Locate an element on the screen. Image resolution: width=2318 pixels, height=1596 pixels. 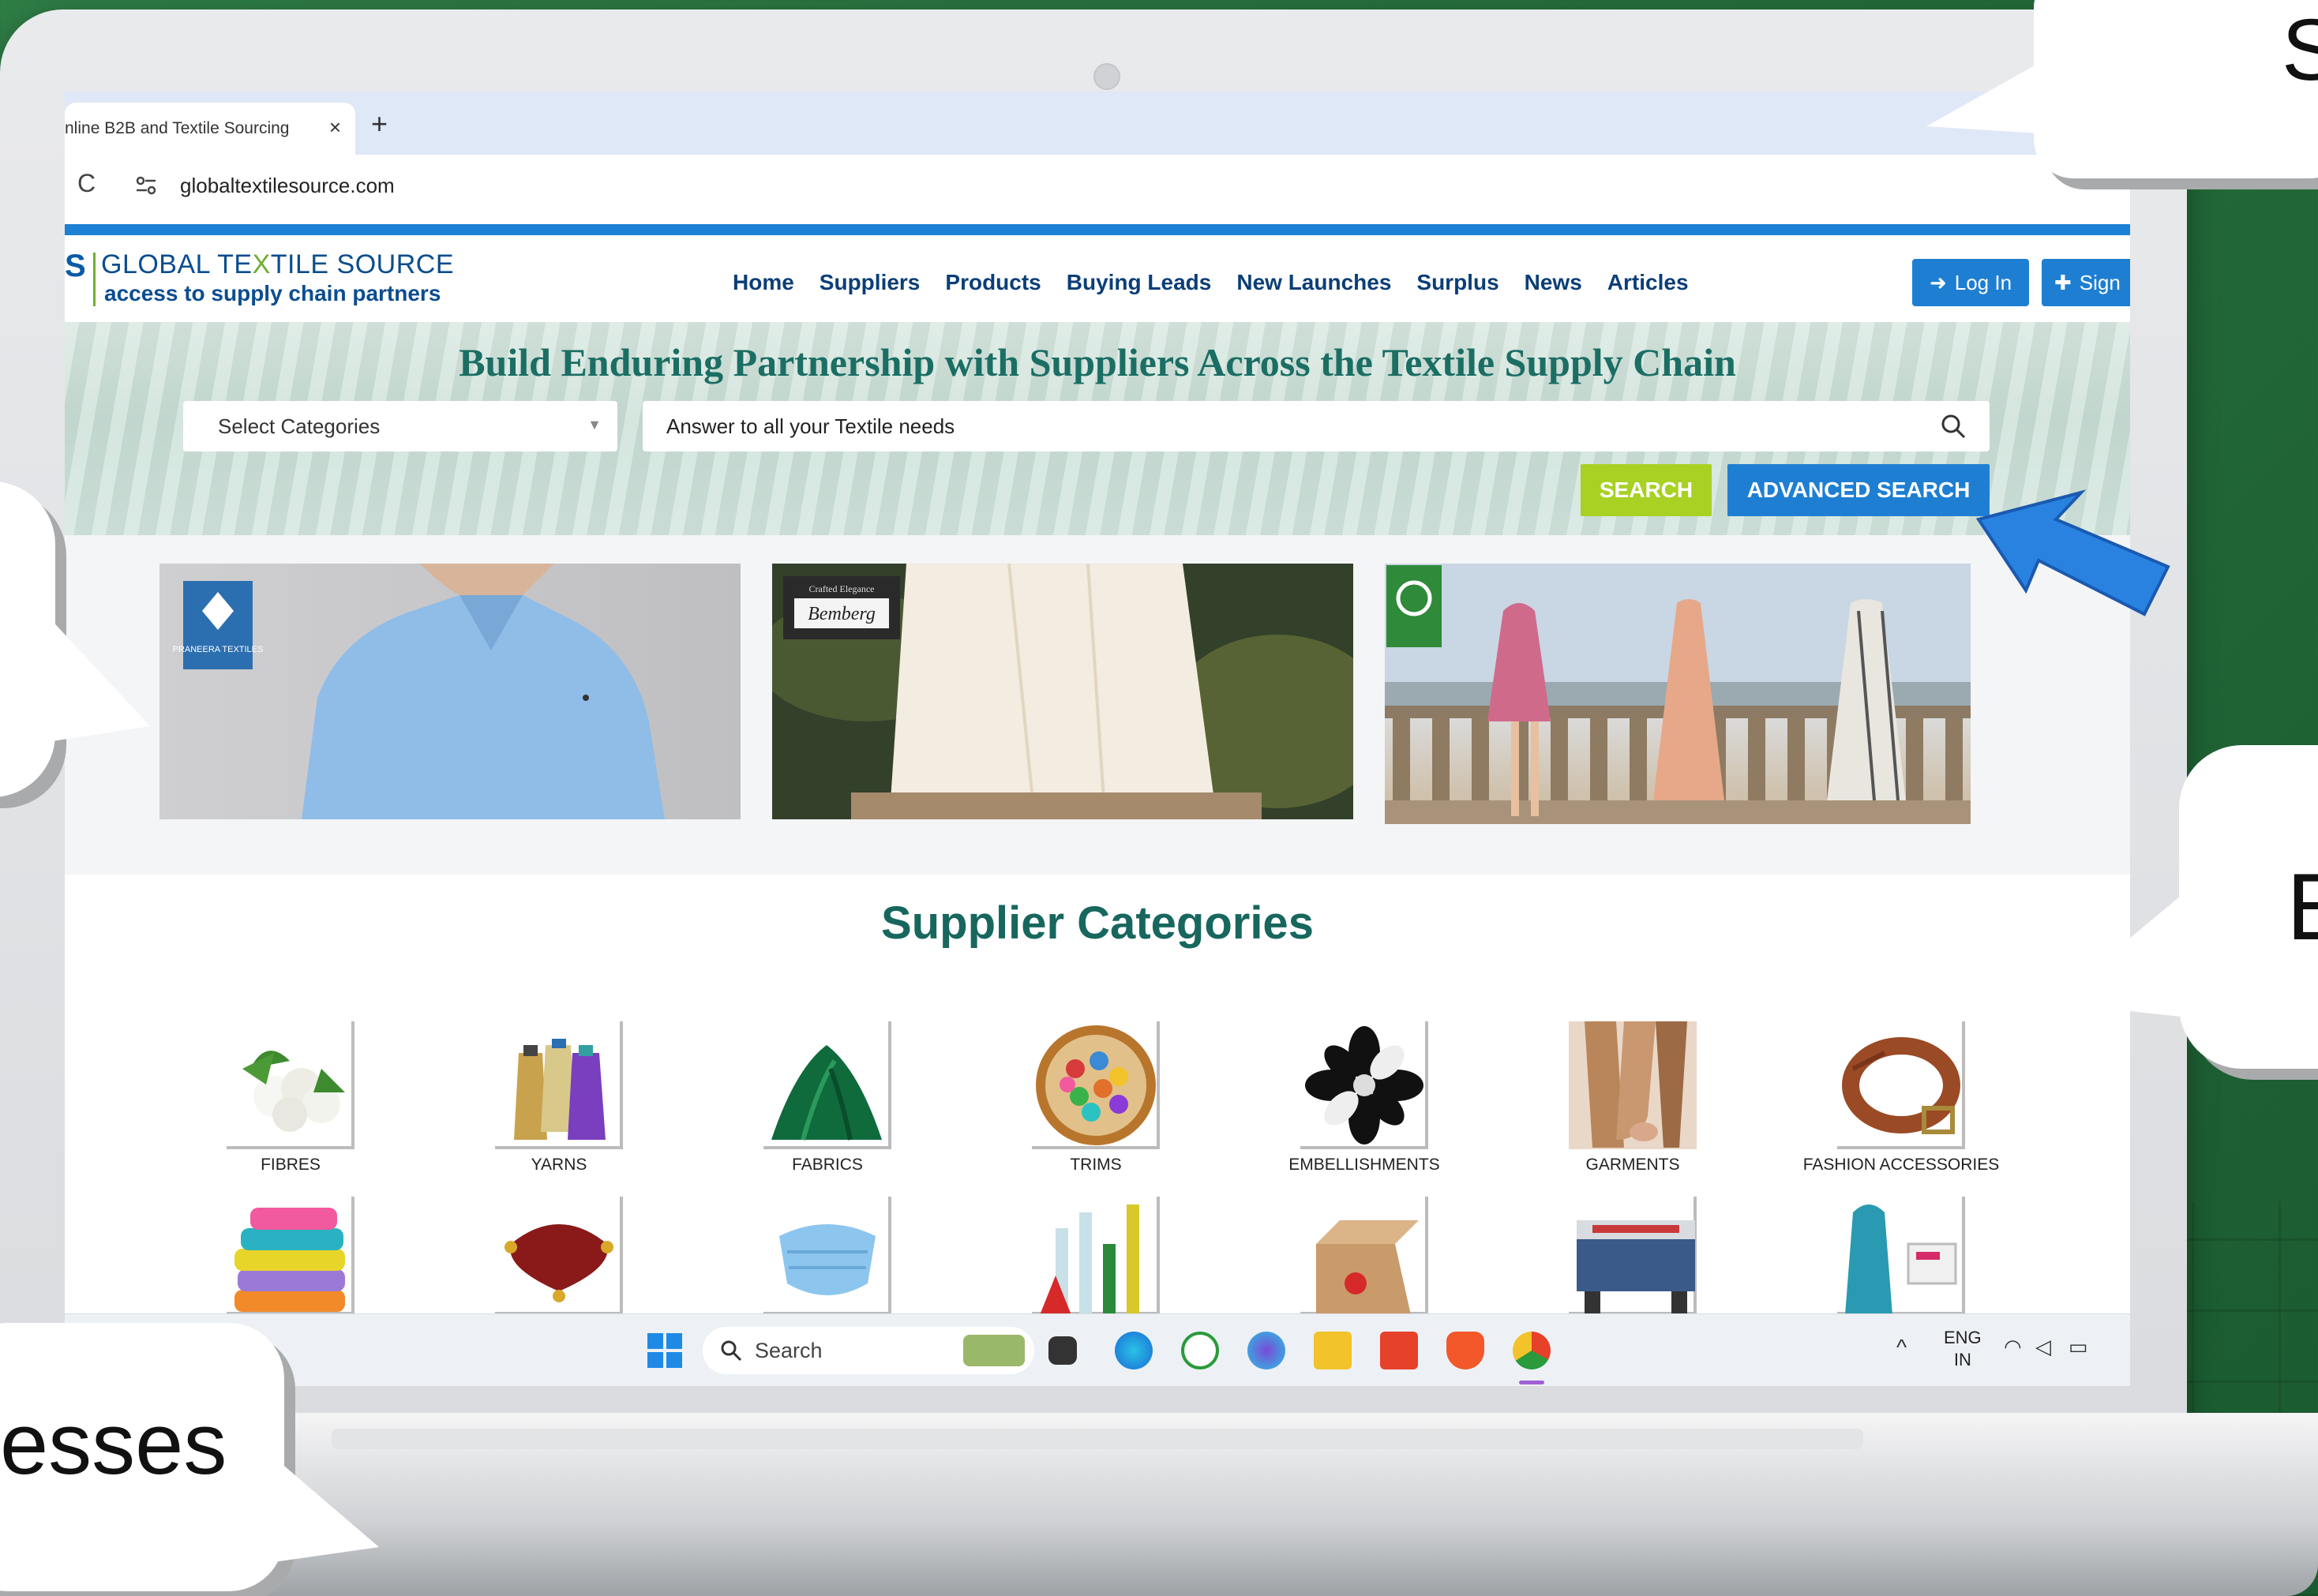
callout-text-bottom-left: esses is located at coordinates (113, 1444).